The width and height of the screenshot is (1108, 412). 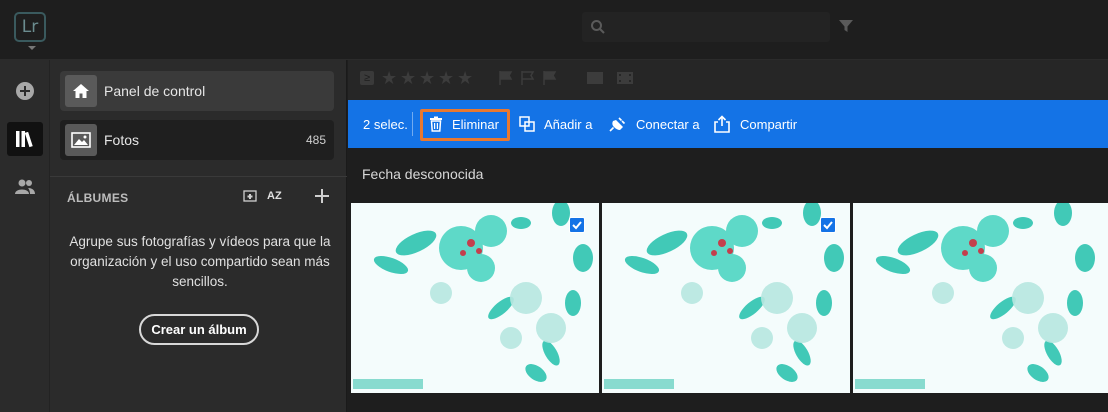 I want to click on people-button, so click(x=25, y=187).